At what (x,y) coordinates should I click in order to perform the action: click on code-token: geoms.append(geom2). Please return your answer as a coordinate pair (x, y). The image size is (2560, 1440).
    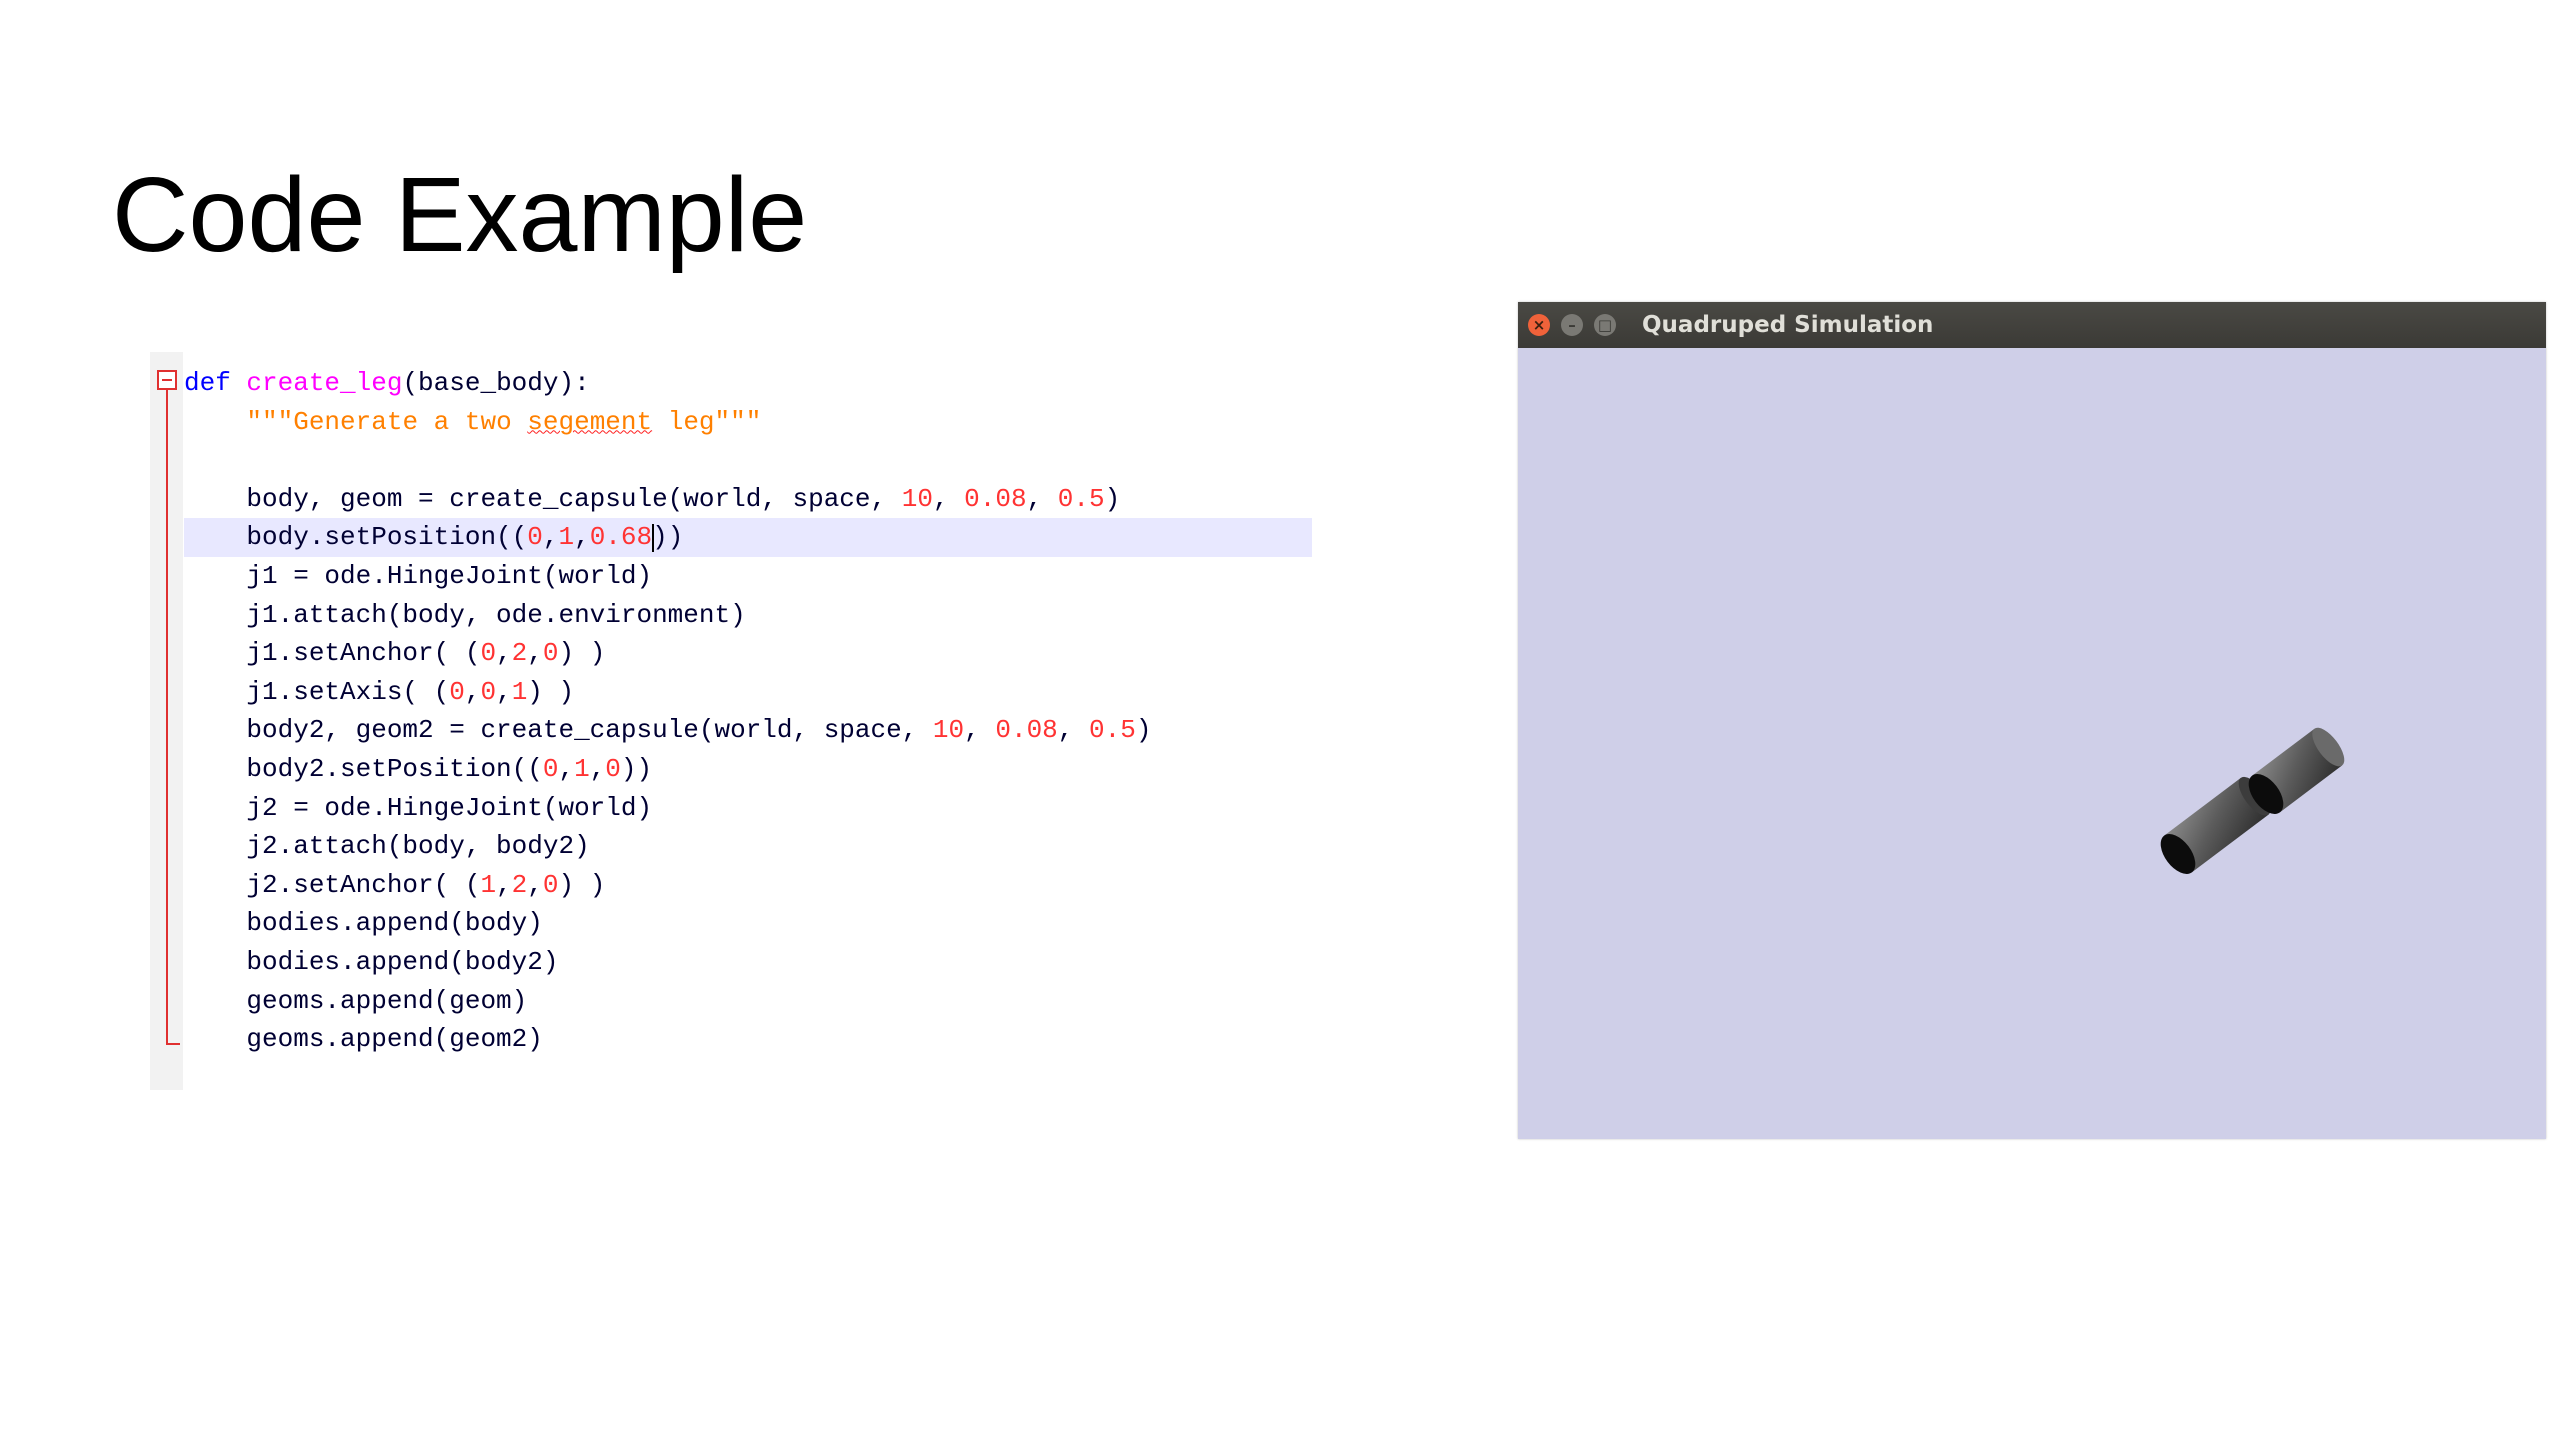
    Looking at the image, I should click on (363, 1039).